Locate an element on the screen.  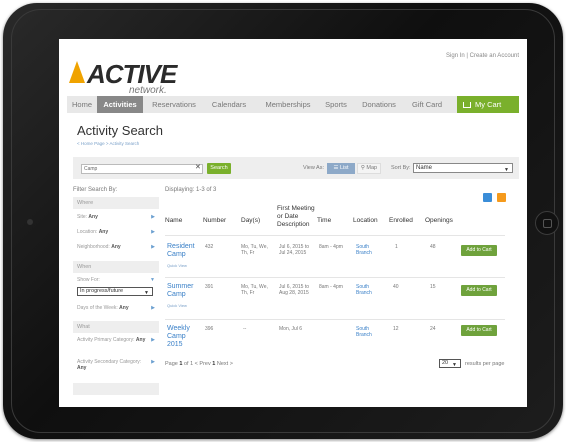
col-openings: Openings is located at coordinates (439, 220).